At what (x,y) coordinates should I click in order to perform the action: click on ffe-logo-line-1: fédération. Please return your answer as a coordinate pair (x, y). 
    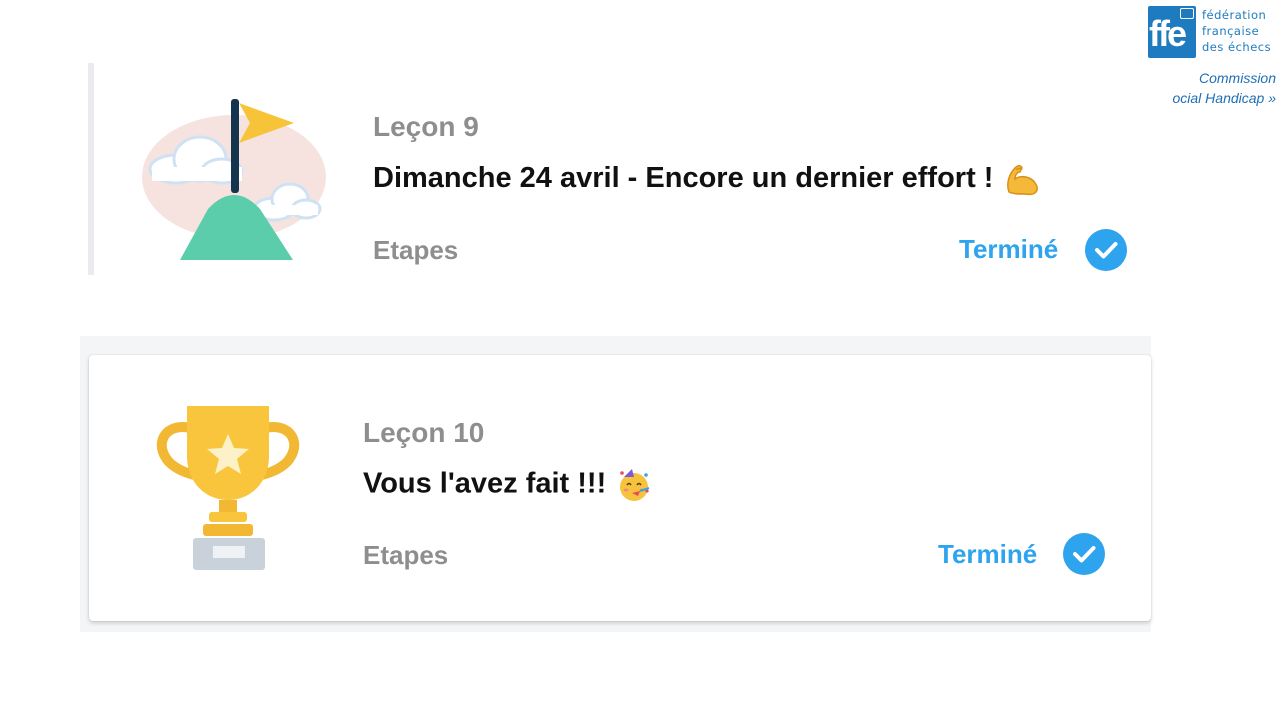
    Looking at the image, I should click on (1234, 15).